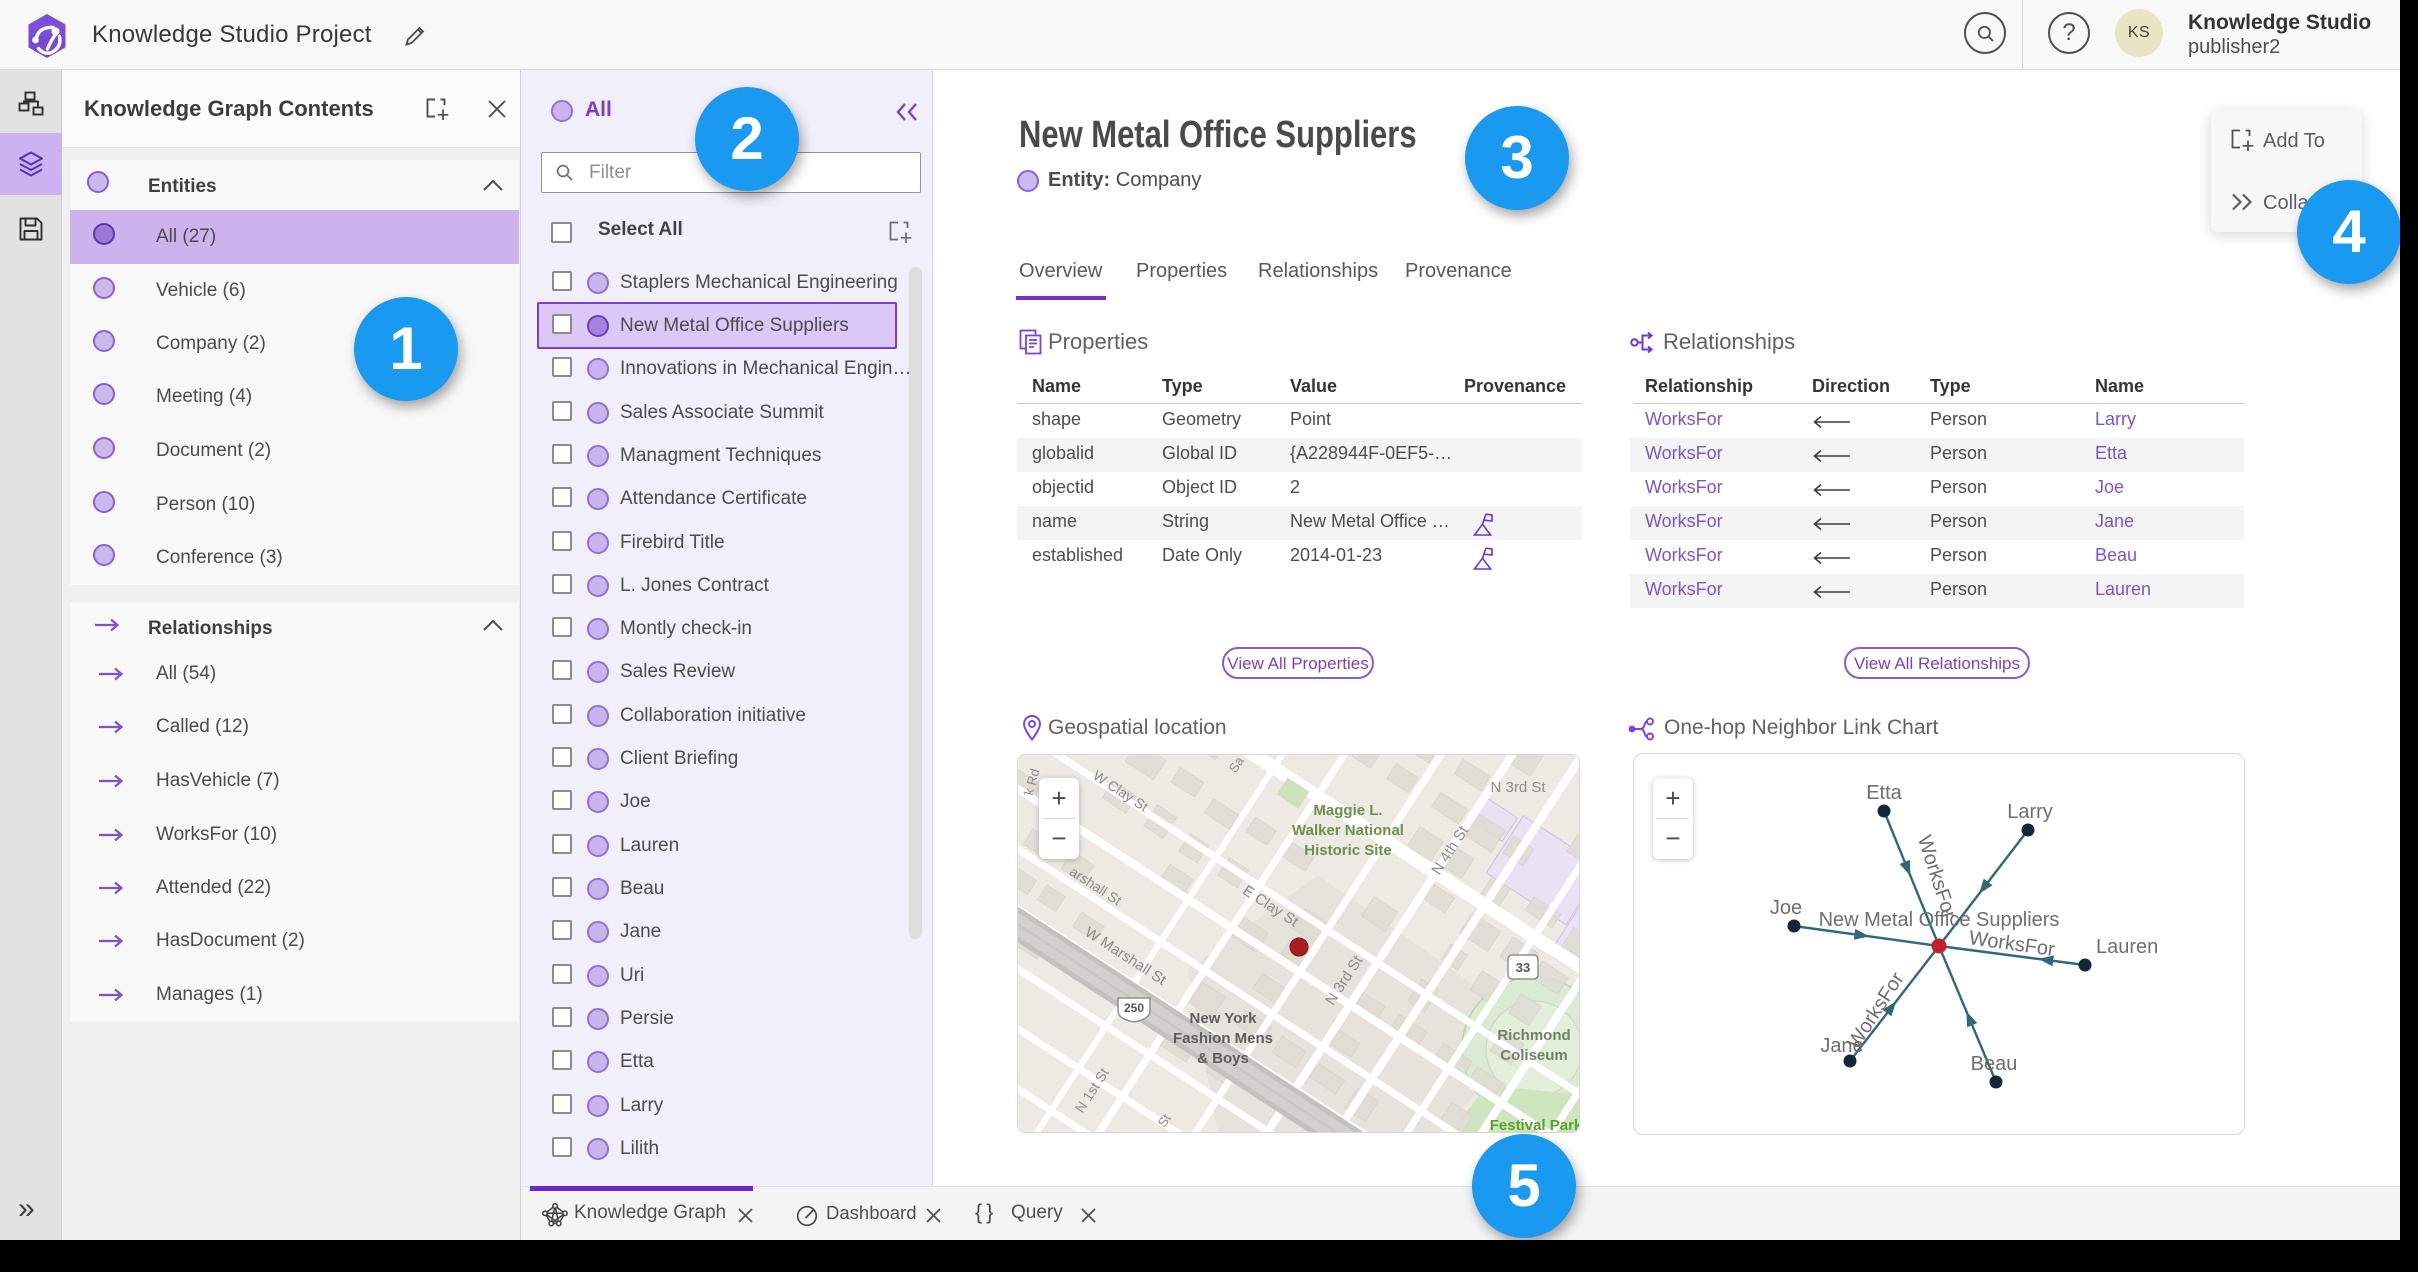 This screenshot has height=1272, width=2418. I want to click on svg-text: 250, so click(1134, 1008).